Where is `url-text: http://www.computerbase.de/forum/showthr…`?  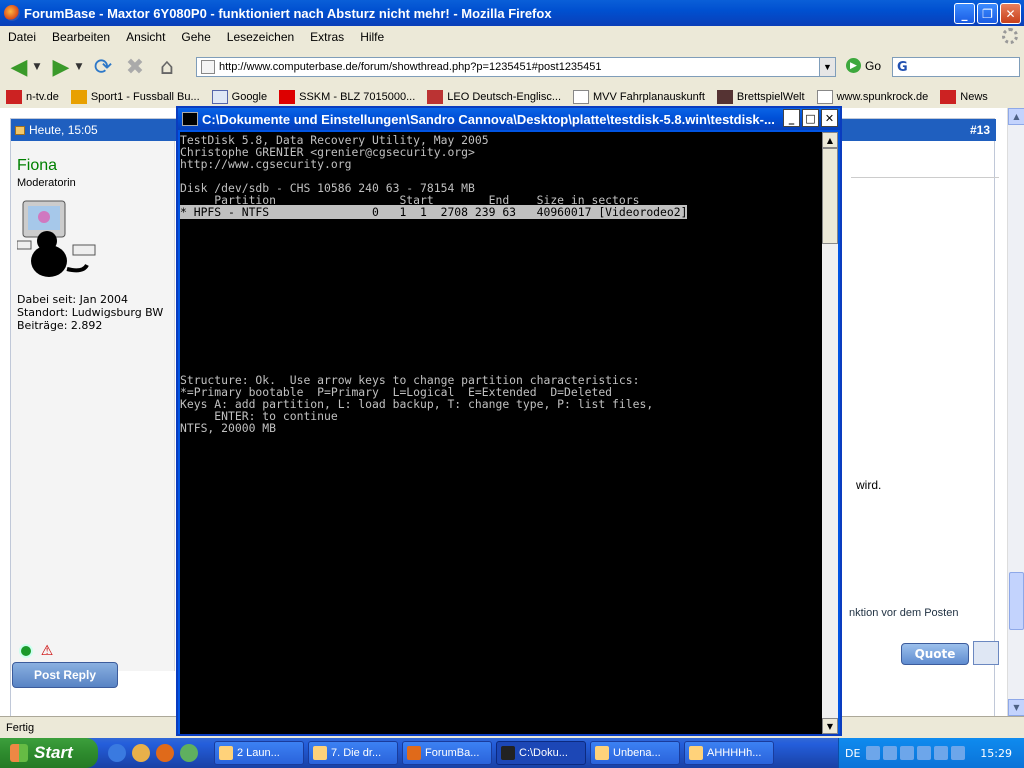
url-text: http://www.computerbase.de/forum/showthr… is located at coordinates (410, 67).